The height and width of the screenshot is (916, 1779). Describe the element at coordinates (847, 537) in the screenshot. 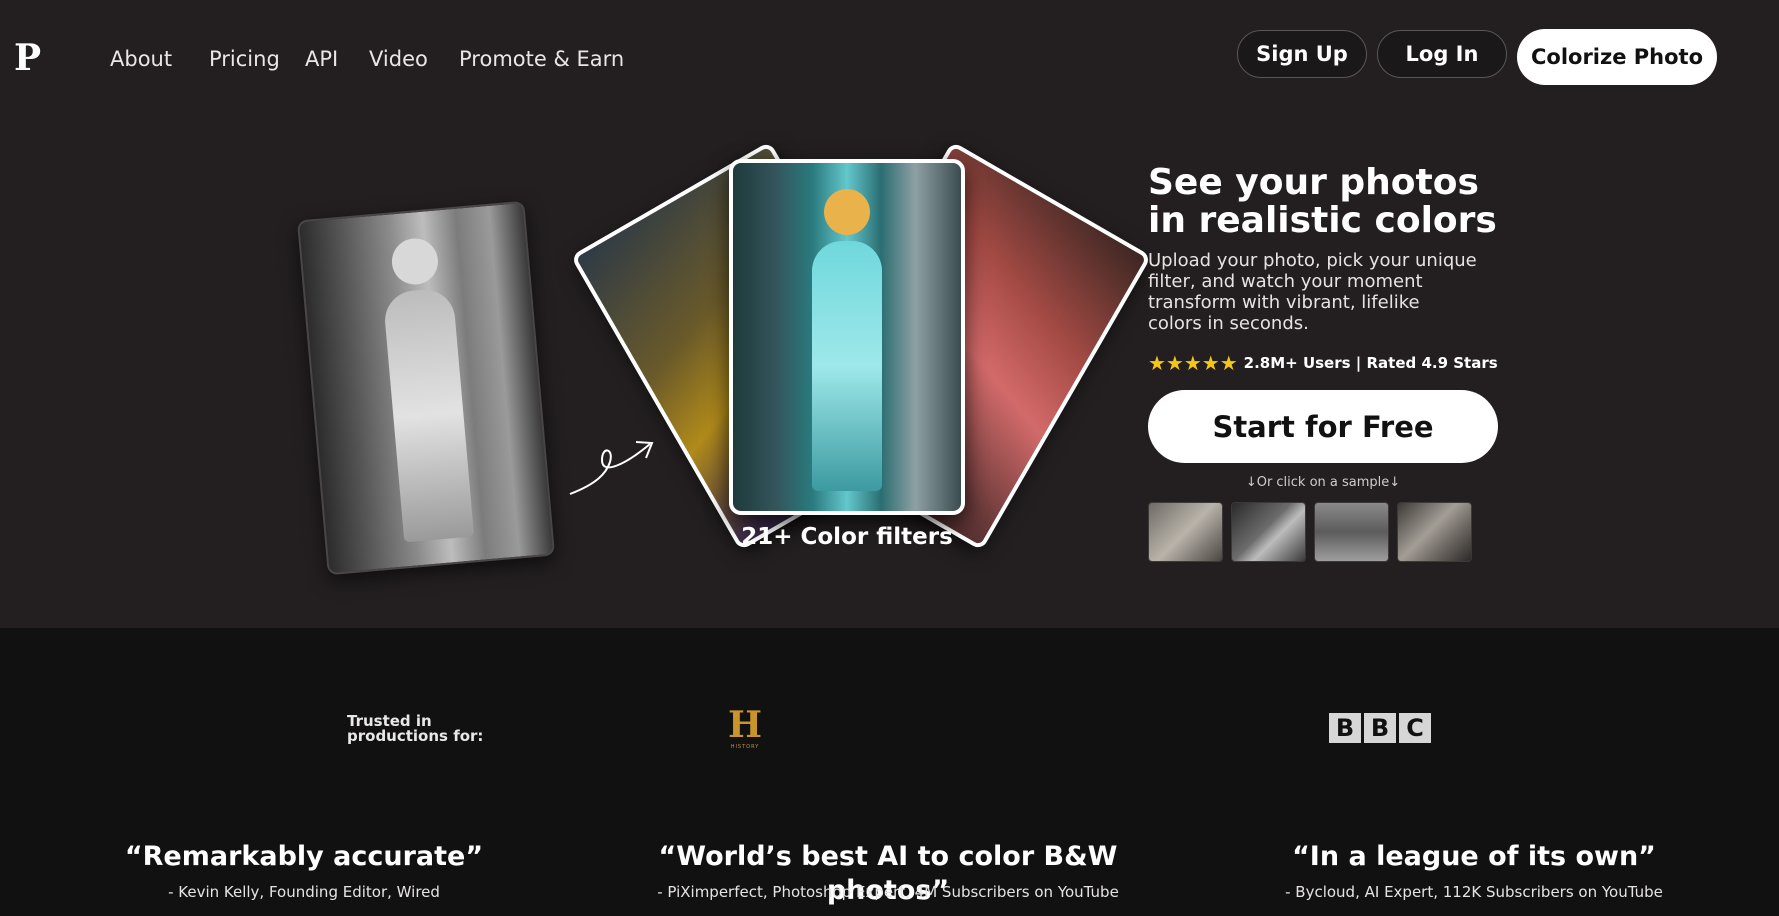

I see `color-filters-label: 21+ Color filters` at that location.